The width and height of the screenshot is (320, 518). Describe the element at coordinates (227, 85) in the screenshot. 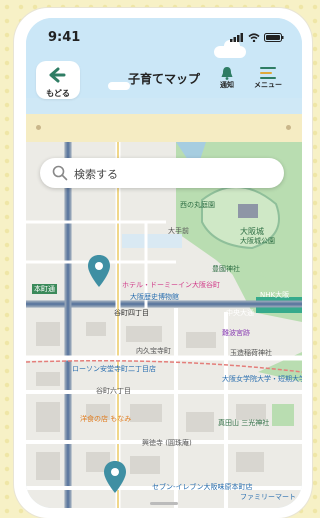

I see `notification-label: 通知` at that location.